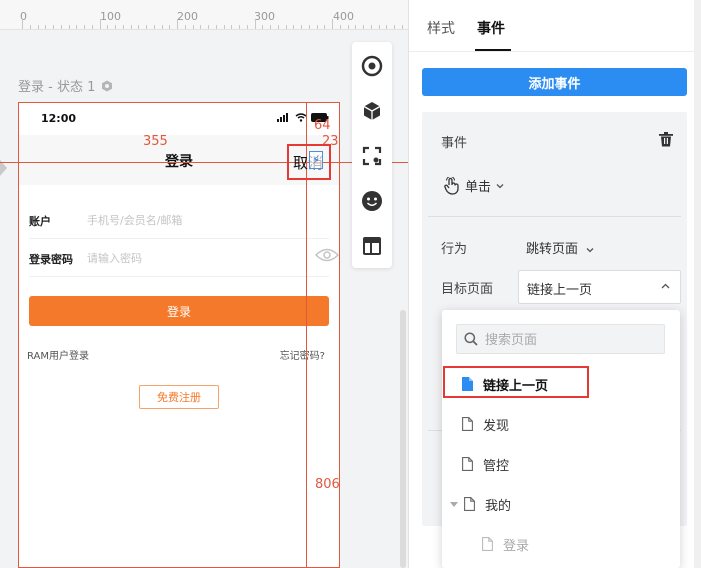 This screenshot has height=568, width=701. What do you see at coordinates (322, 125) in the screenshot?
I see `measure-right-a: 64` at bounding box center [322, 125].